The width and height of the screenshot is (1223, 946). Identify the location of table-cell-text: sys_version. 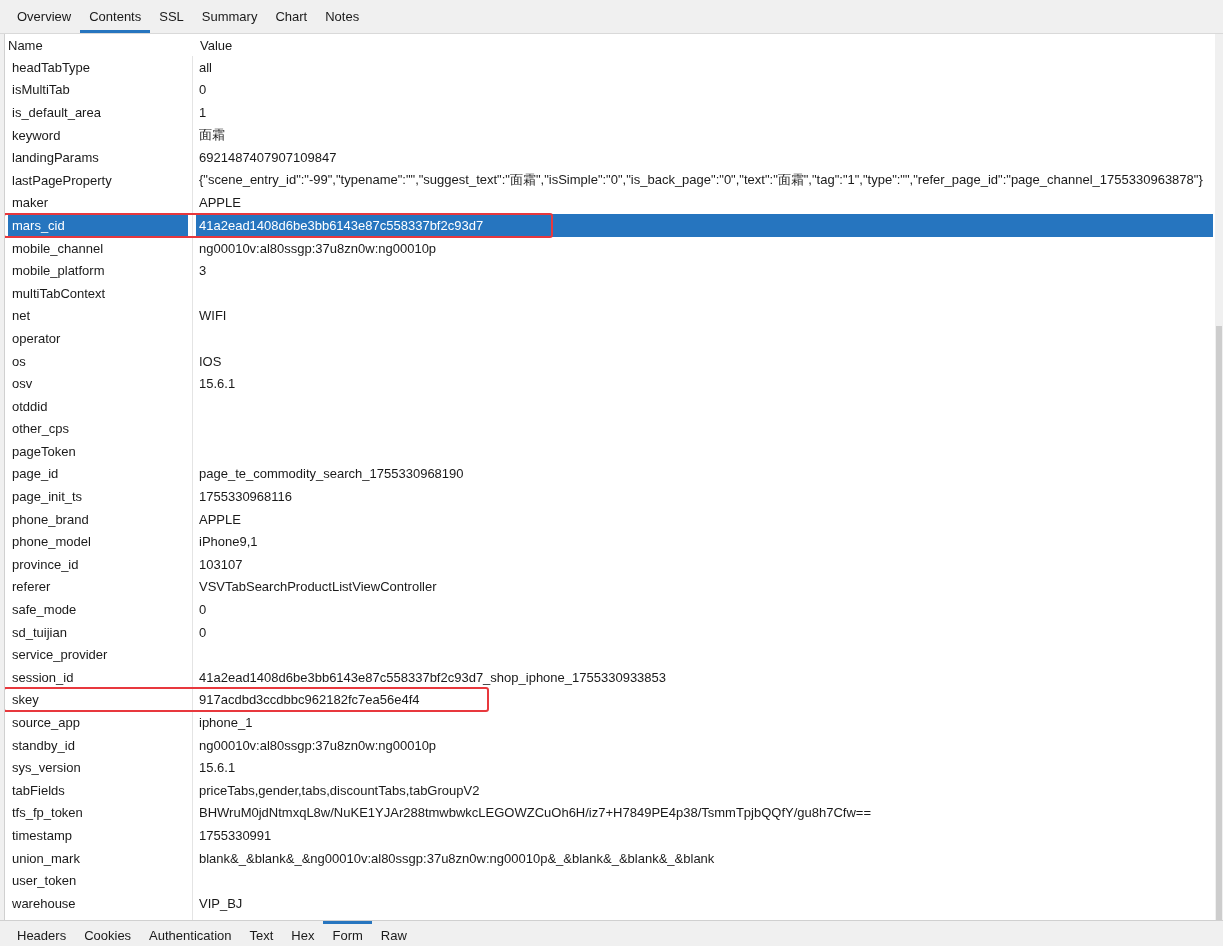
(46, 768).